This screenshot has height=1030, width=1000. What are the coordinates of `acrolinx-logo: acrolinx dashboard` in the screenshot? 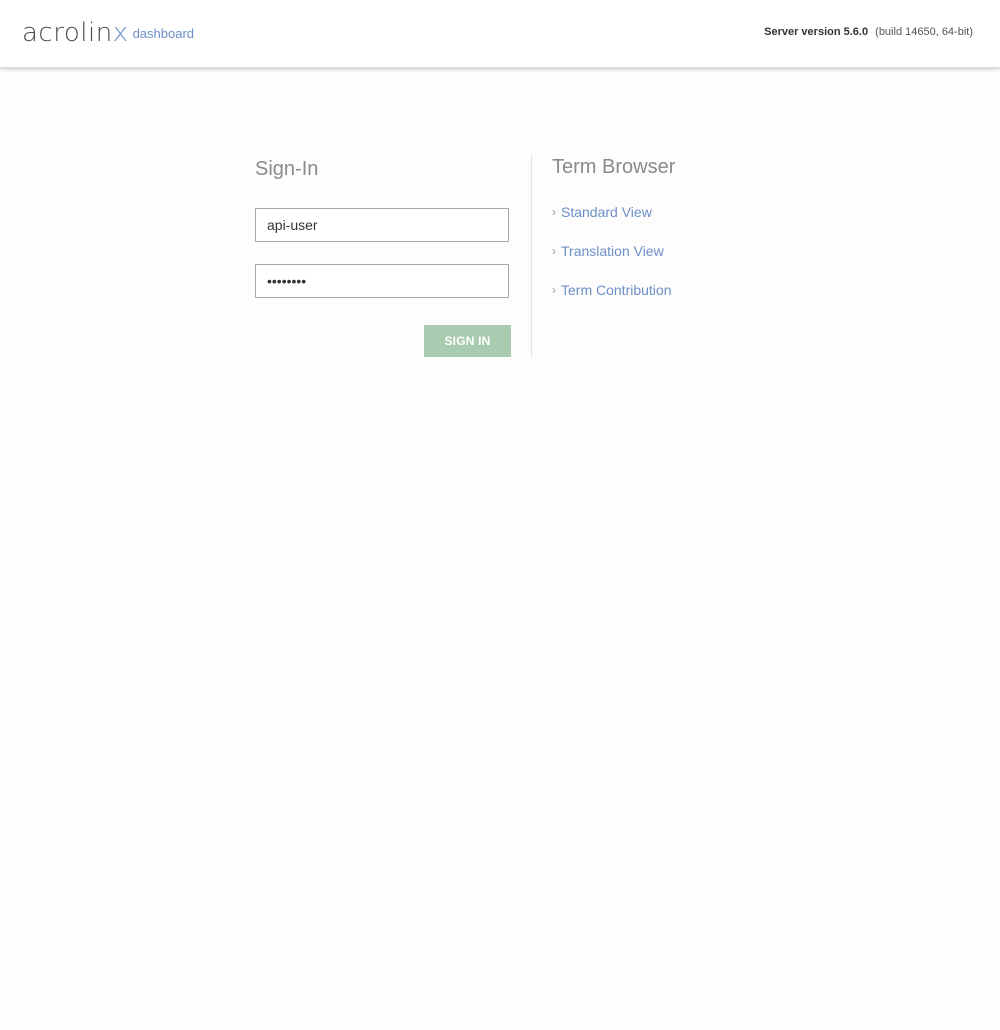 It's located at (108, 33).